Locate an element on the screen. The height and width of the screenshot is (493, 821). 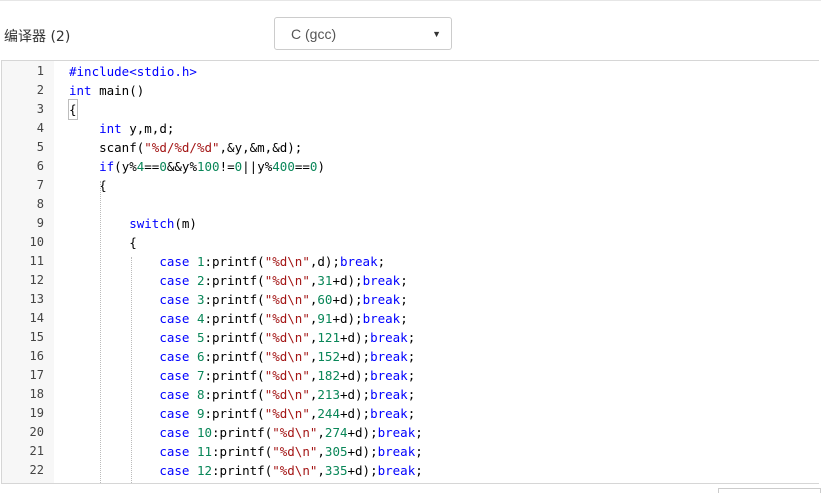
line-number: 18 is located at coordinates (36, 394).